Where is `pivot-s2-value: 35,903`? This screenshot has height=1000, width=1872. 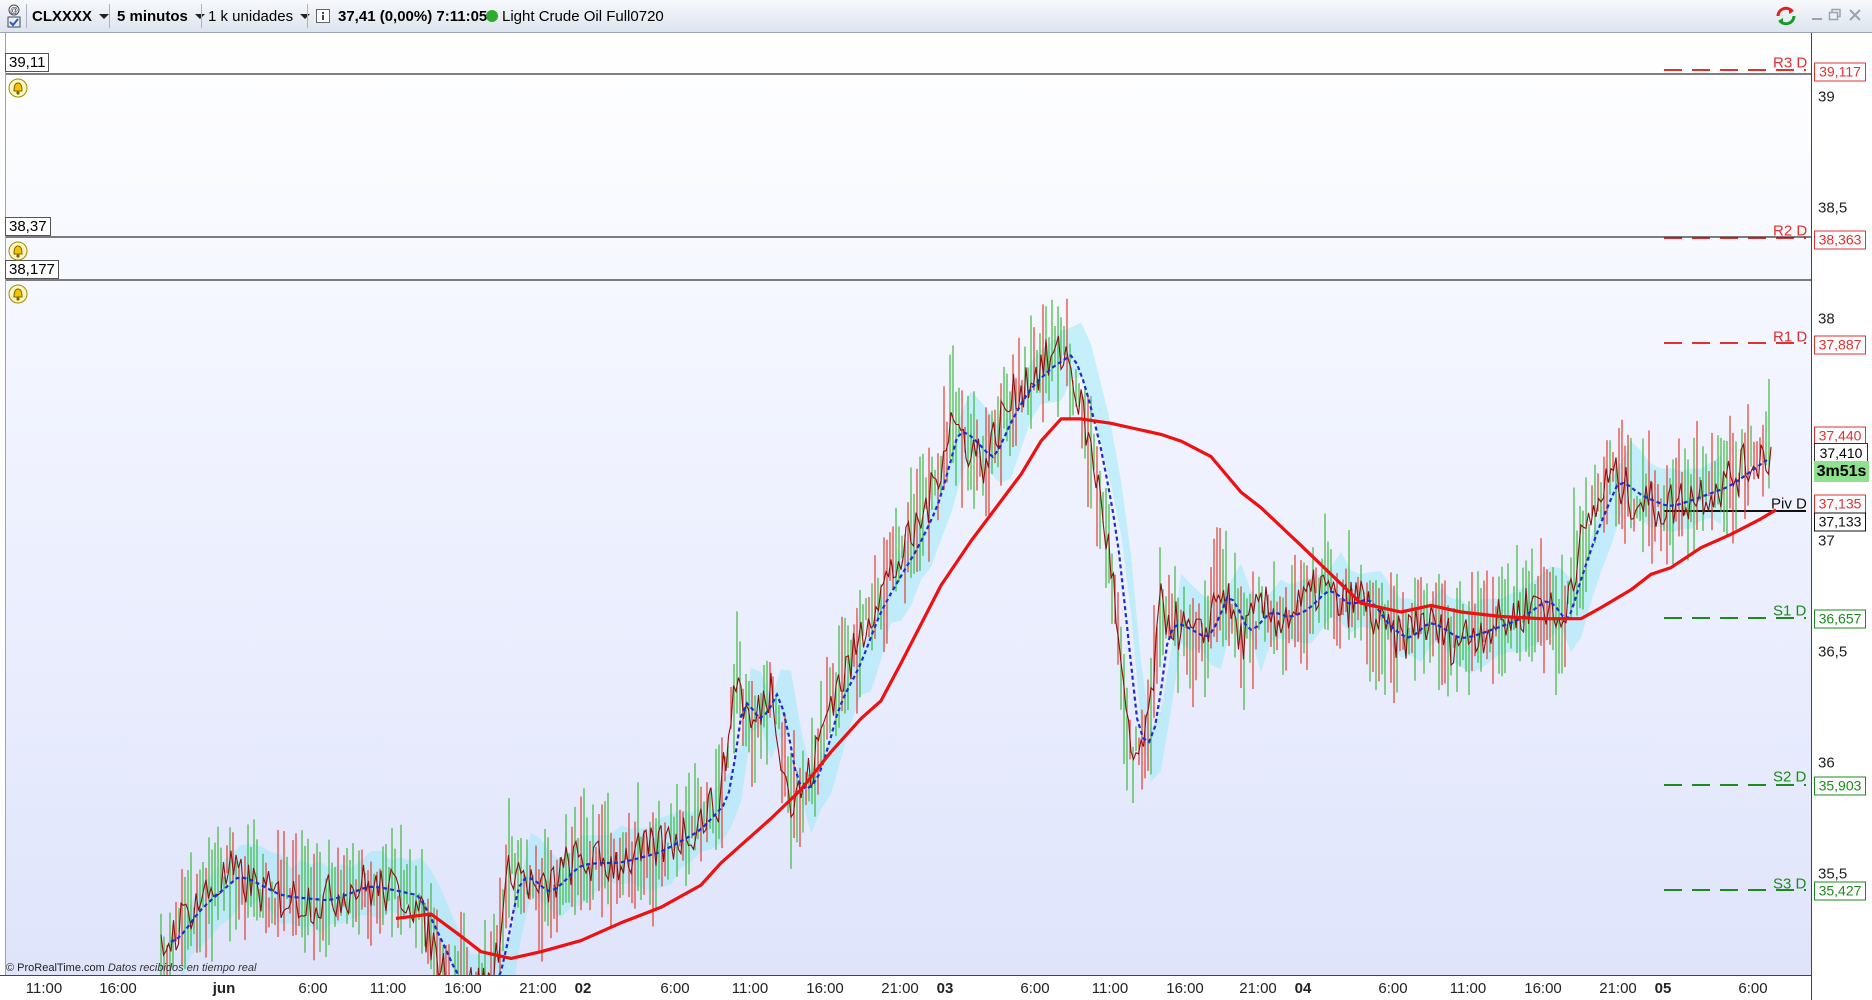 pivot-s2-value: 35,903 is located at coordinates (1840, 786).